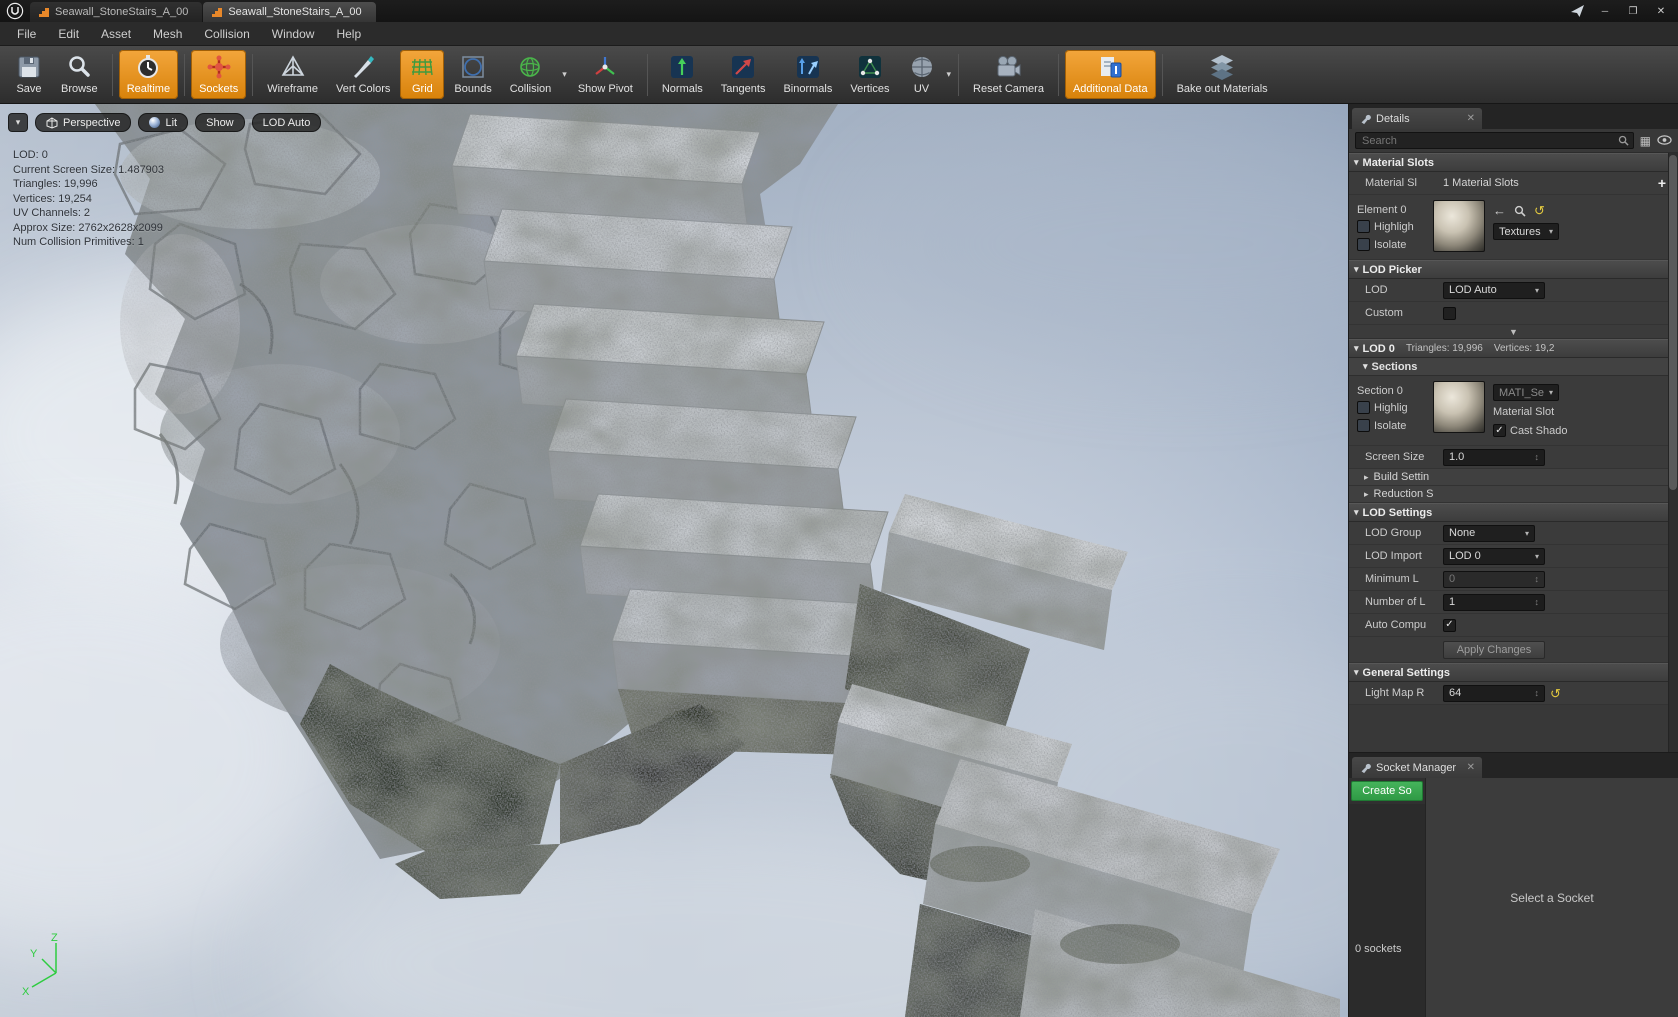 This screenshot has height=1017, width=1678. I want to click on menu-collision: Collision, so click(226, 34).